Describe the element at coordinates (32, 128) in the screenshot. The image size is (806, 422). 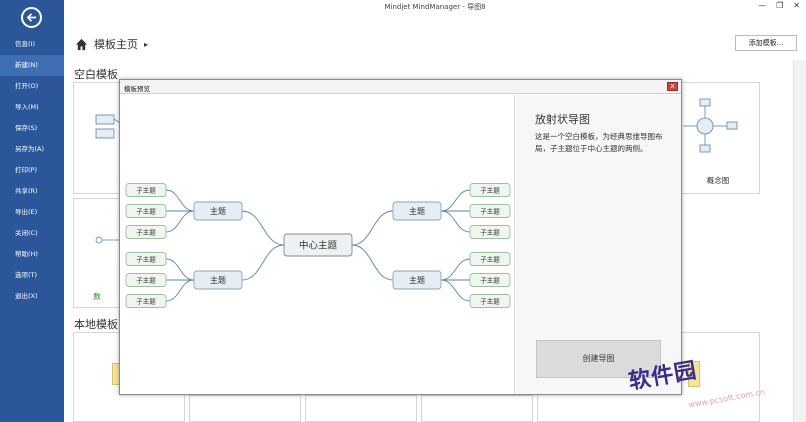
I see `sidebar-item-save: 保存(S)` at that location.